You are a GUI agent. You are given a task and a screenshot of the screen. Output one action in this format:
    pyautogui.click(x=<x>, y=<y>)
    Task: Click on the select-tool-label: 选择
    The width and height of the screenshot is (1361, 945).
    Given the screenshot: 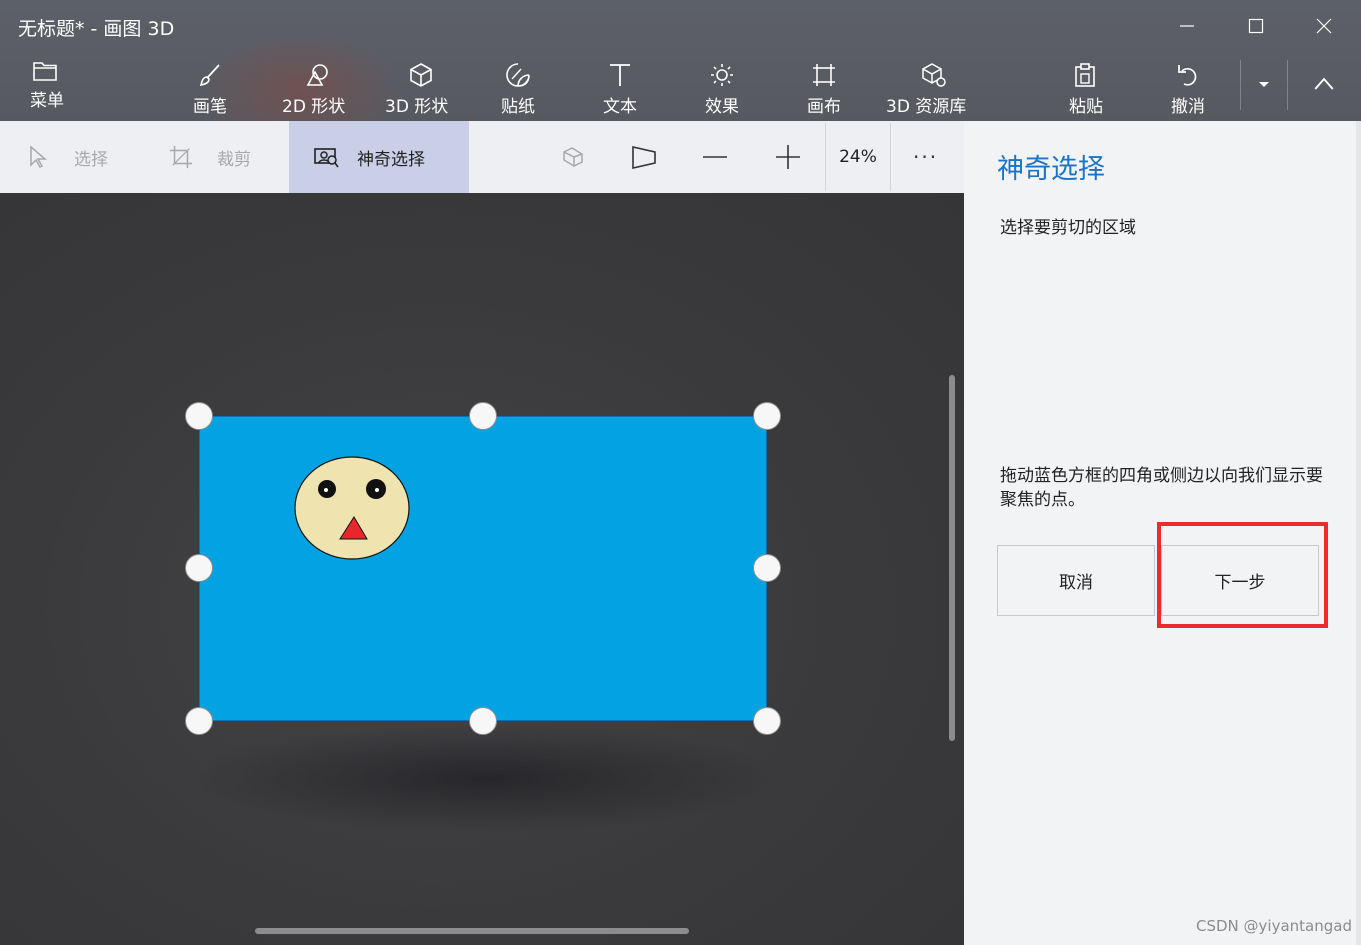 What is the action you would take?
    pyautogui.click(x=91, y=159)
    